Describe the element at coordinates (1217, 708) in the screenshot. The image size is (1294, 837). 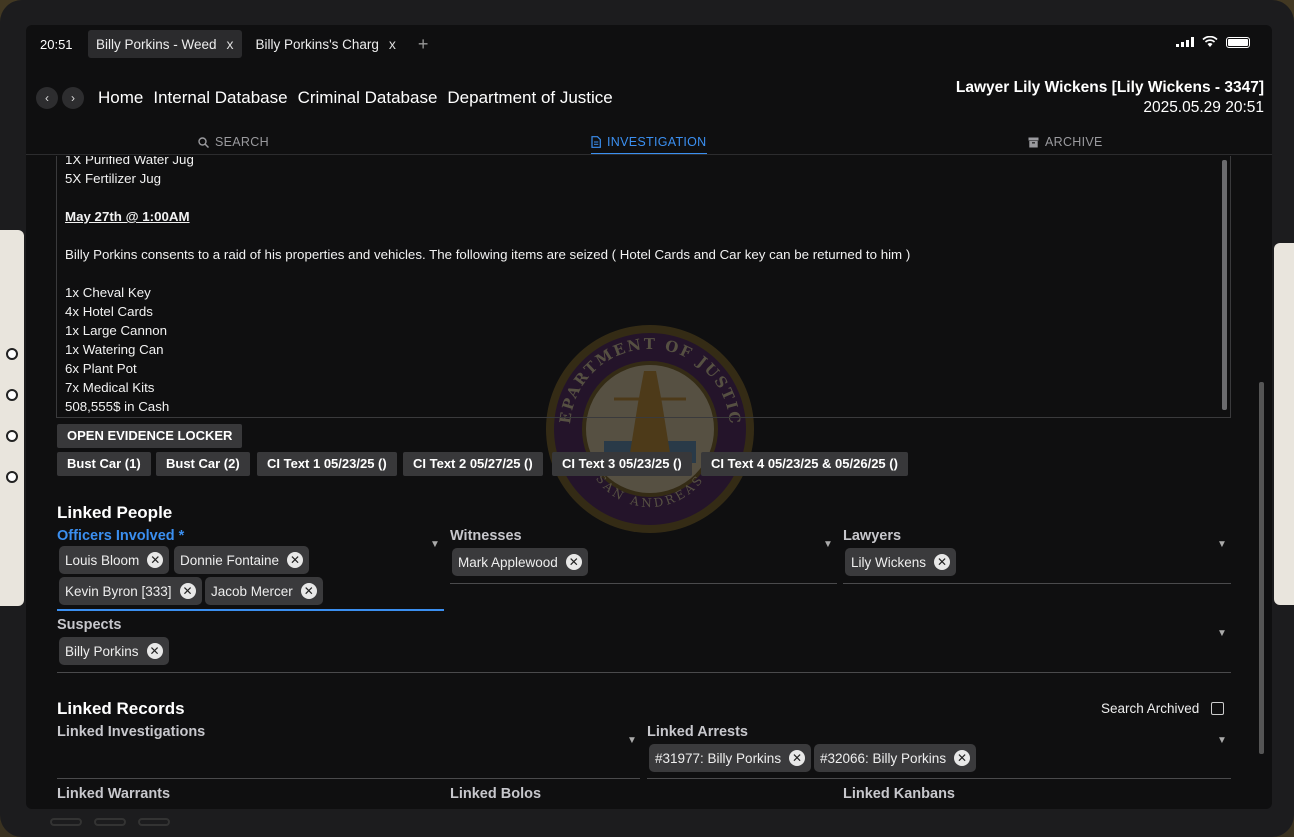
I see `search-archived-checkbox` at that location.